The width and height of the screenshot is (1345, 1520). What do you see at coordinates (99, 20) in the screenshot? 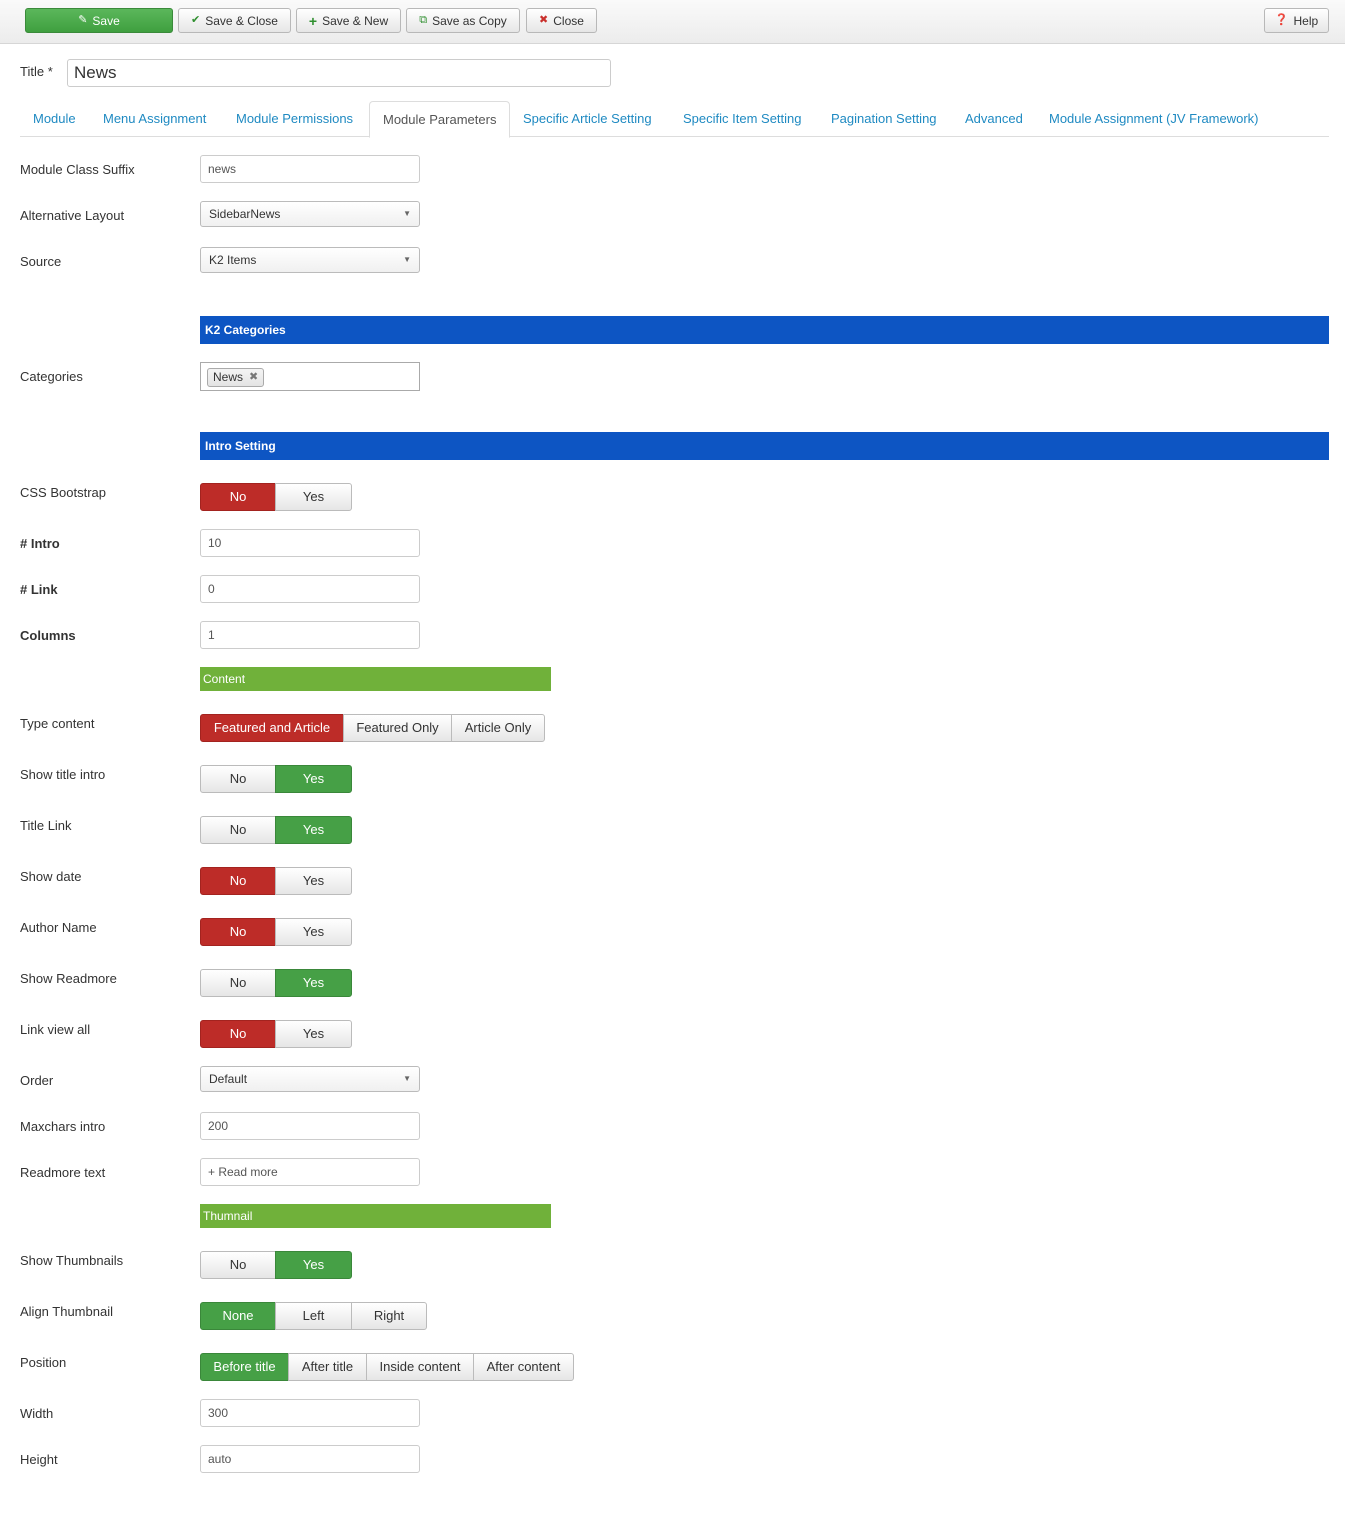
I see `save-button: ✎ Save` at bounding box center [99, 20].